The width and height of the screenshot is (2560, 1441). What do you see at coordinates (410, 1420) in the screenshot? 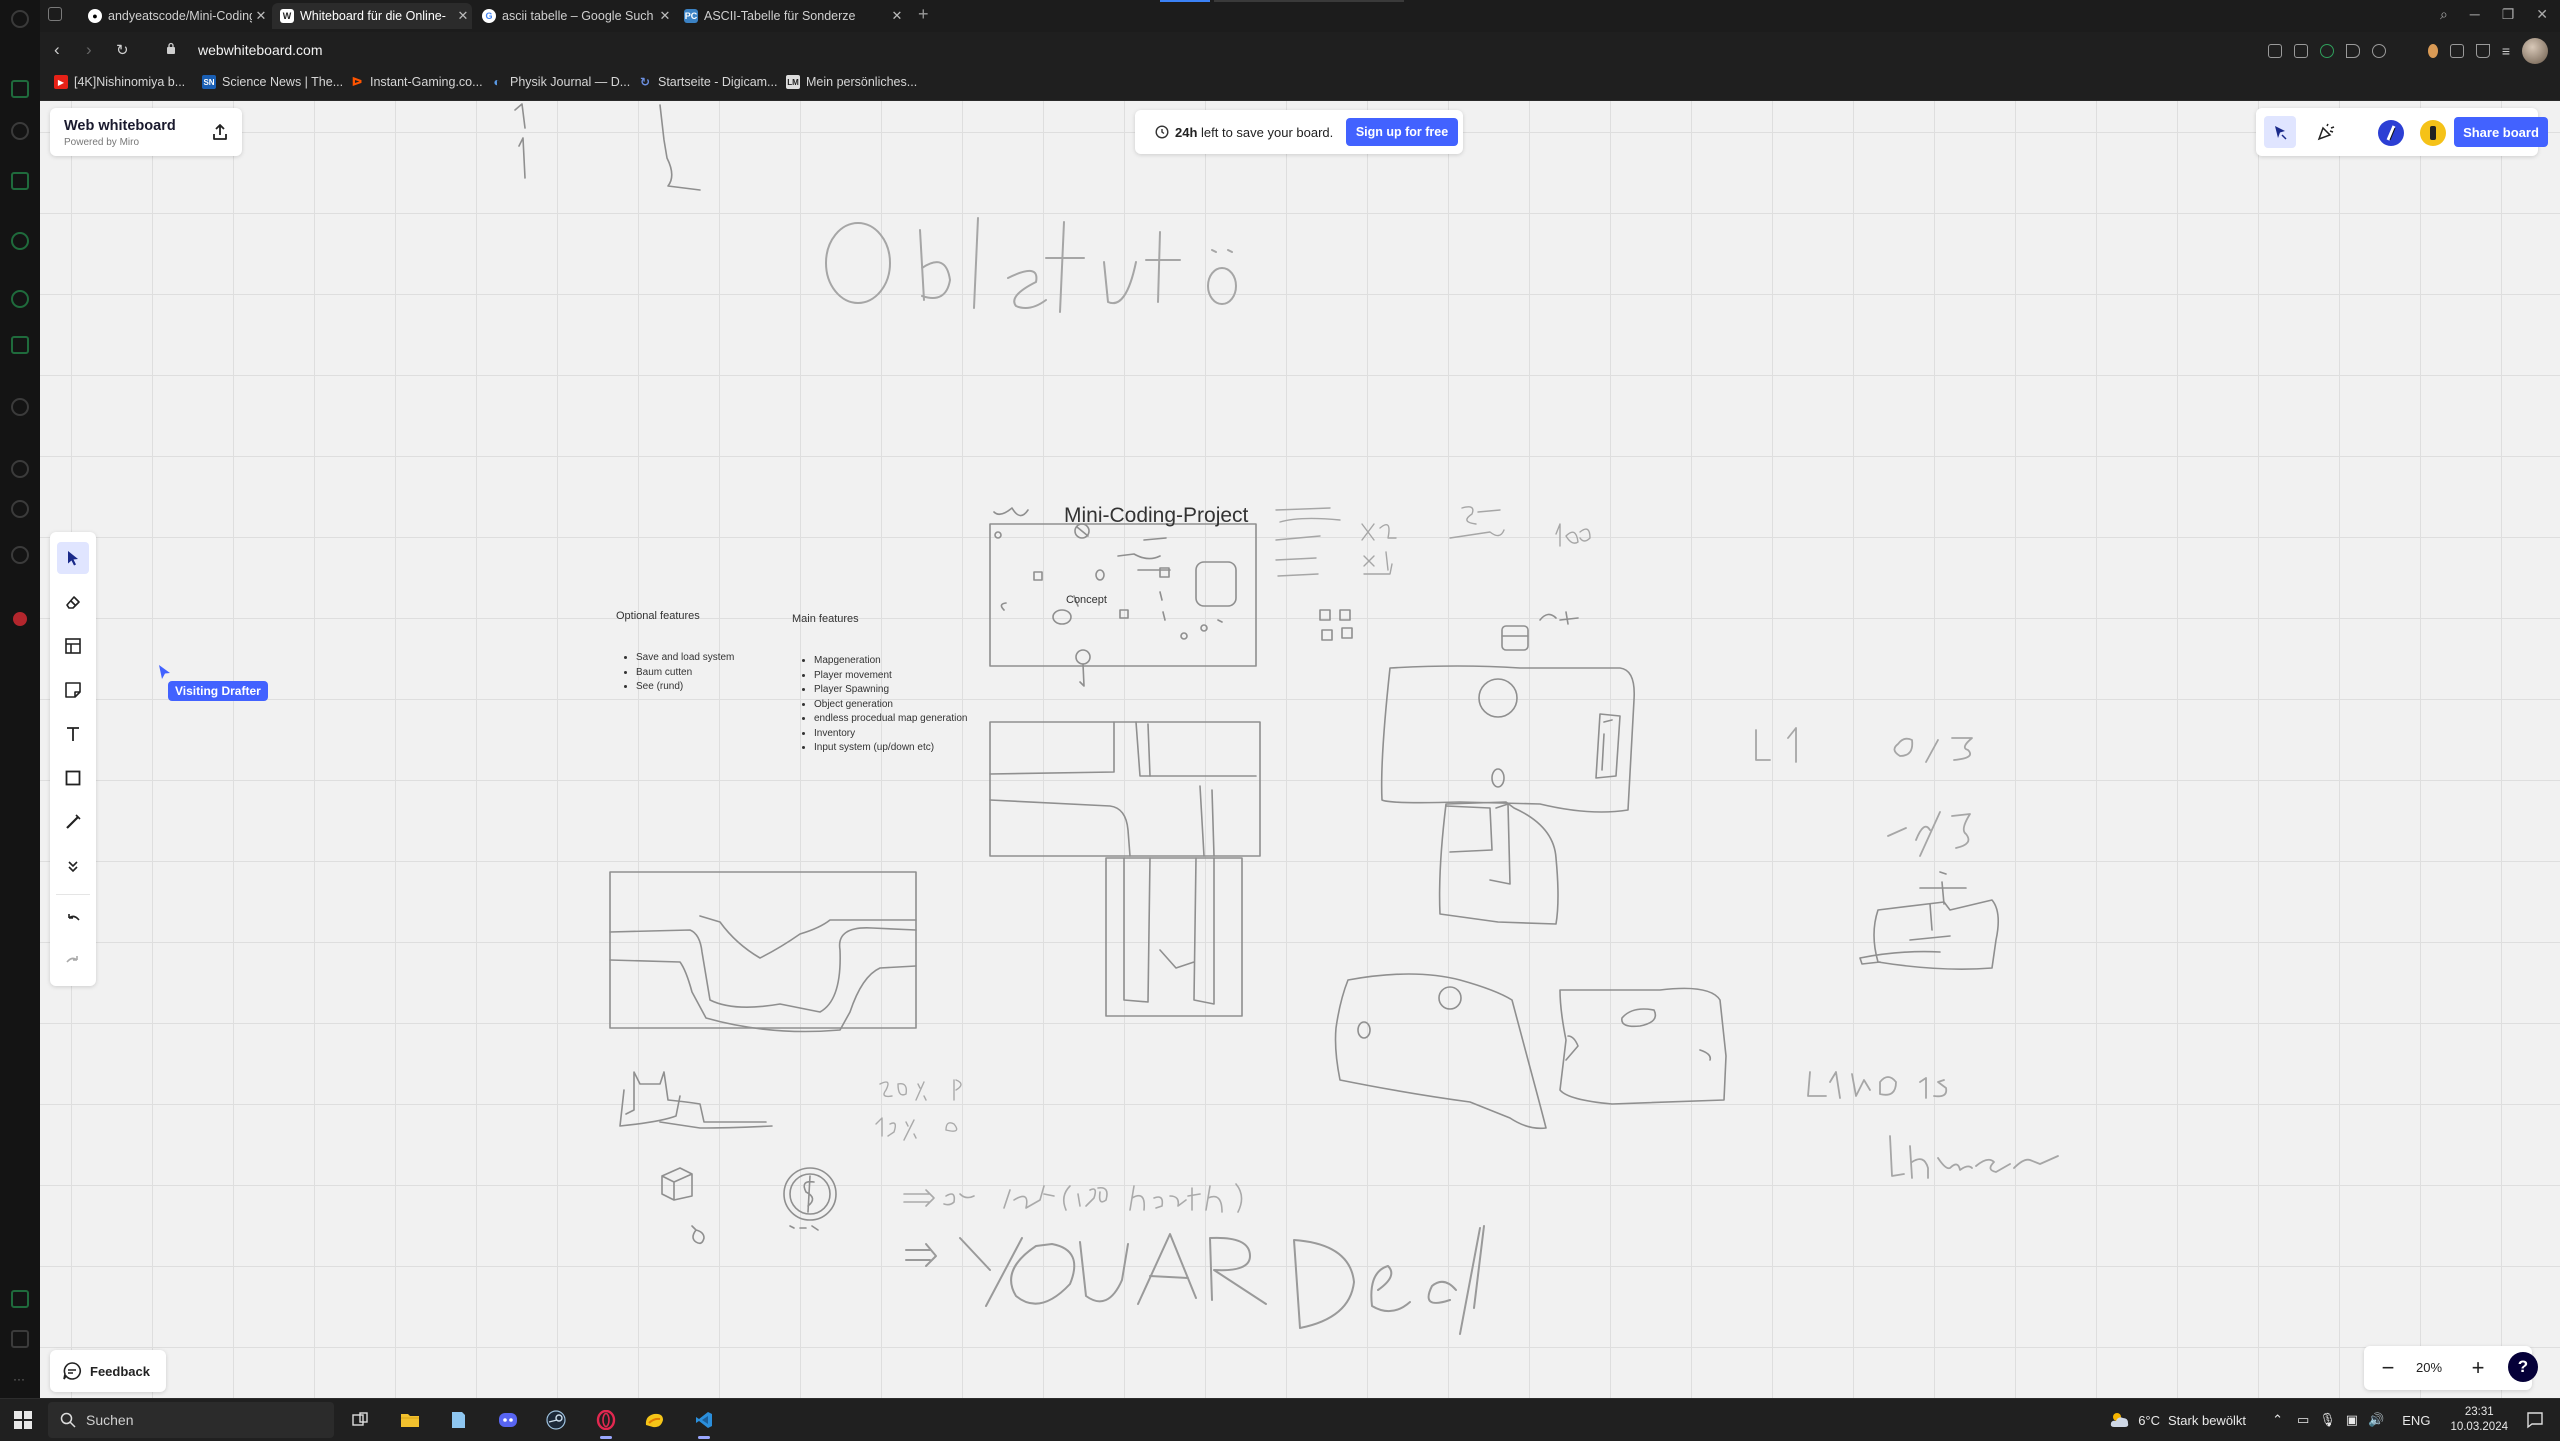
I see `file-explorer-icon` at bounding box center [410, 1420].